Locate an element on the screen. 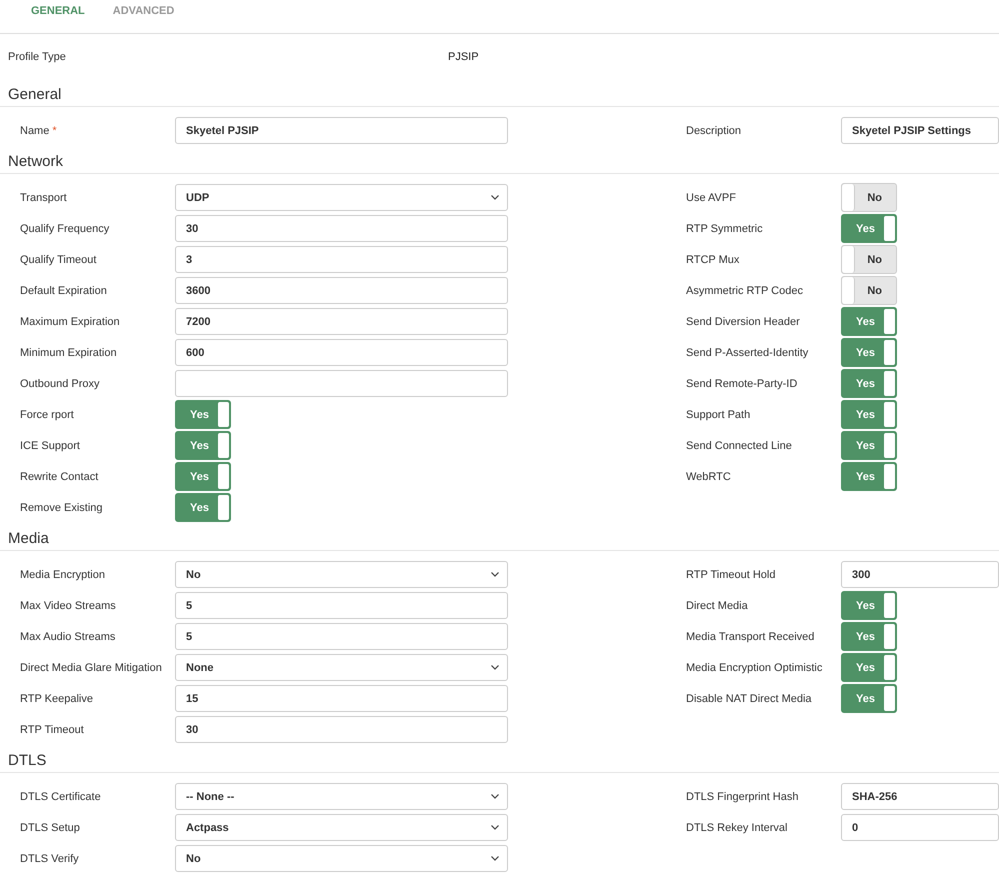 This screenshot has width=999, height=875. input-field: 600 is located at coordinates (341, 352).